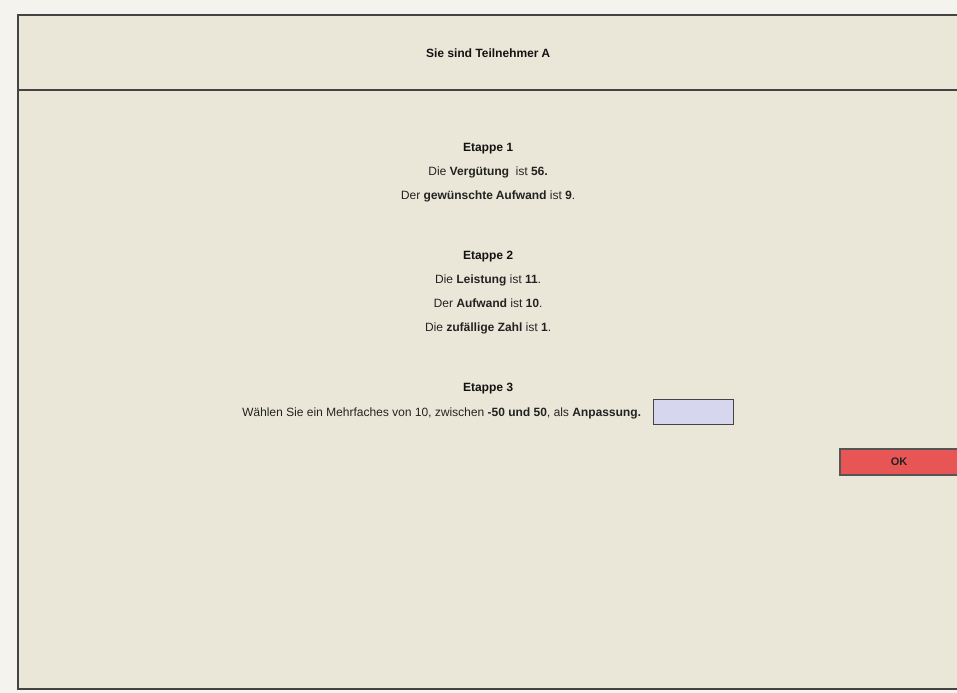 Image resolution: width=957 pixels, height=693 pixels. What do you see at coordinates (487, 387) in the screenshot?
I see `stage-title: Etappe 3` at bounding box center [487, 387].